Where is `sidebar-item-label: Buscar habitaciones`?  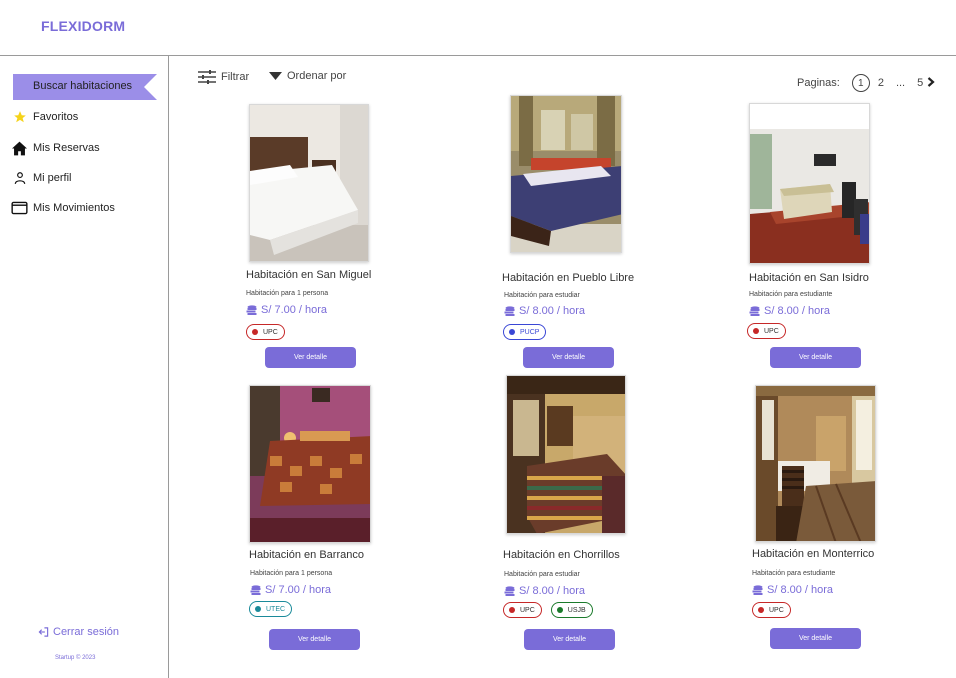
sidebar-item-label: Buscar habitaciones is located at coordinates (83, 86).